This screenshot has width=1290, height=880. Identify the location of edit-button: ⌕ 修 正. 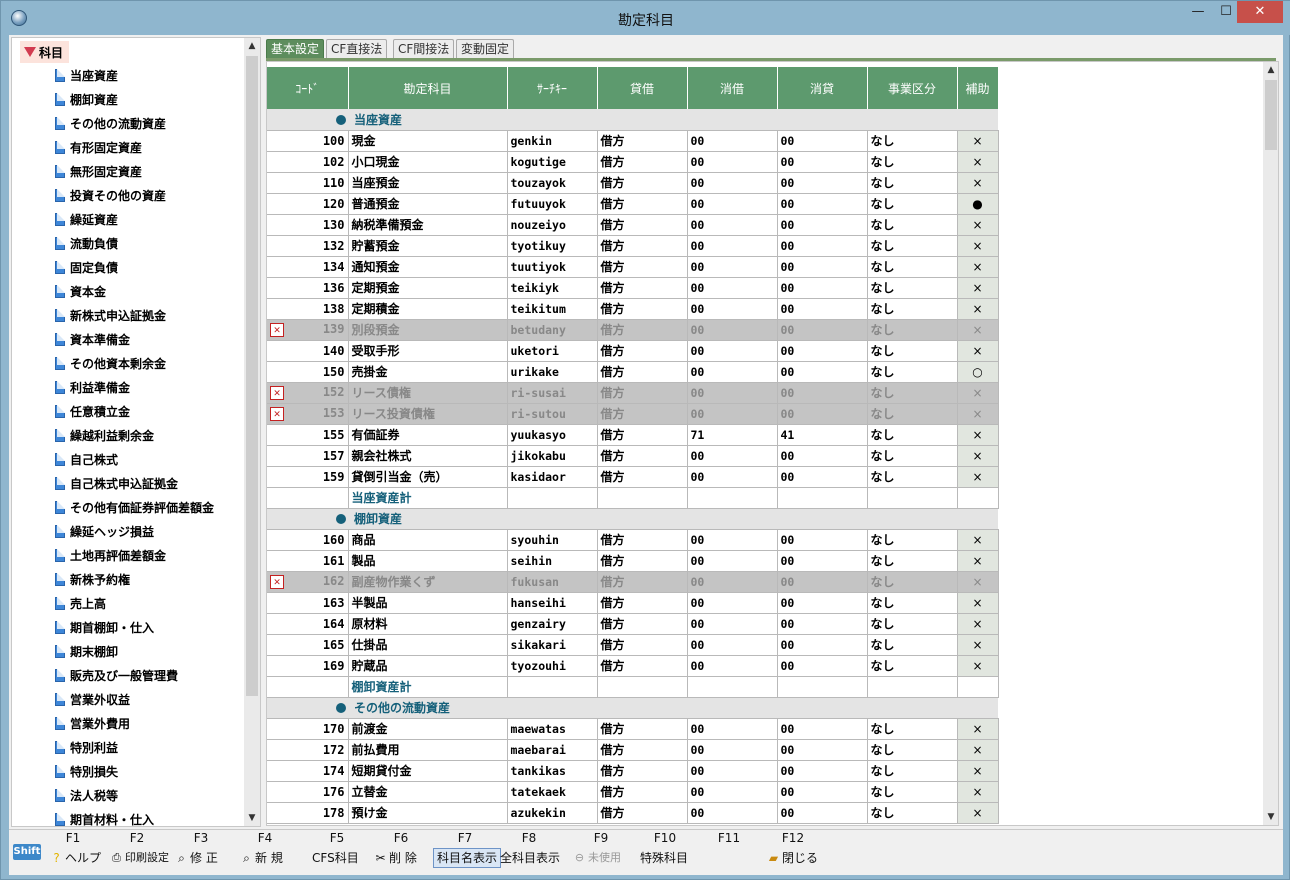
(196, 858).